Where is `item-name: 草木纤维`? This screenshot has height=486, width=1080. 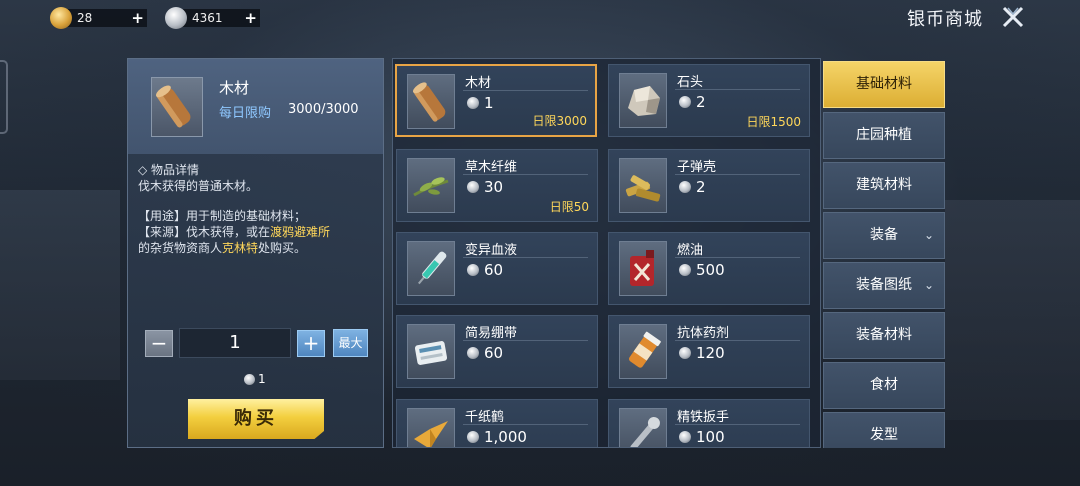 item-name: 草木纤维 is located at coordinates (491, 167).